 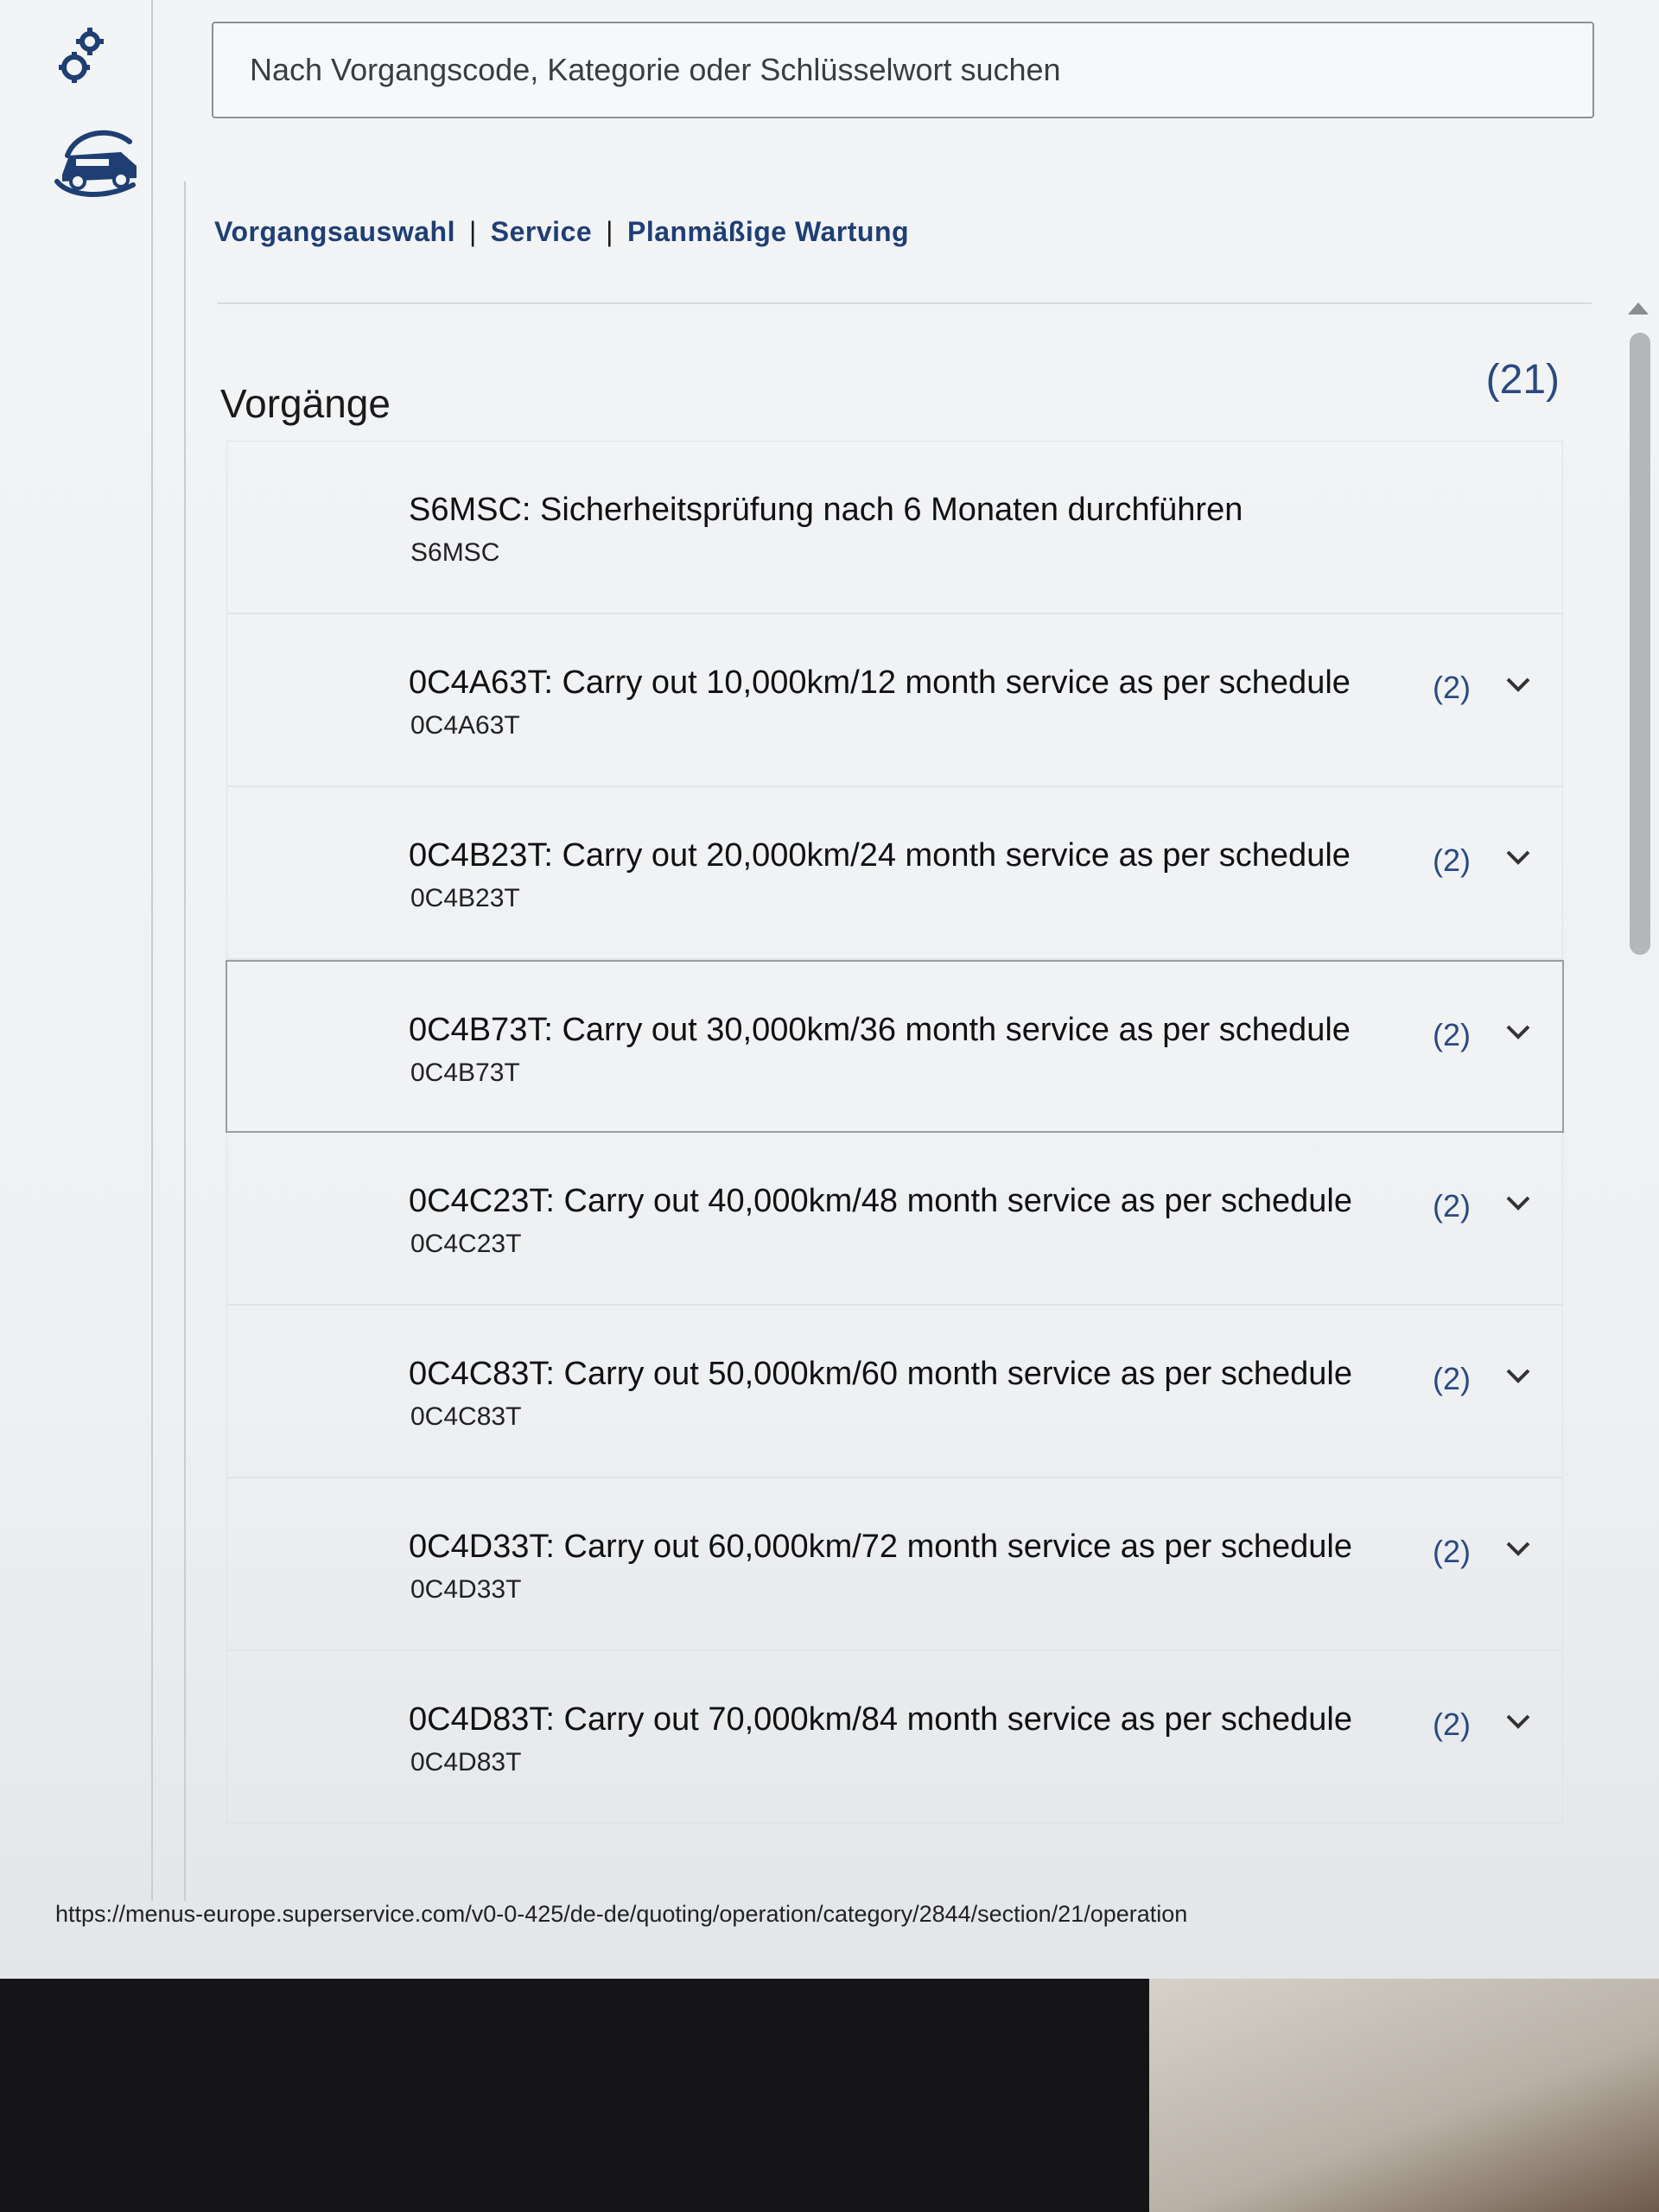 What do you see at coordinates (1638, 308) in the screenshot?
I see `scroll-up-arrow` at bounding box center [1638, 308].